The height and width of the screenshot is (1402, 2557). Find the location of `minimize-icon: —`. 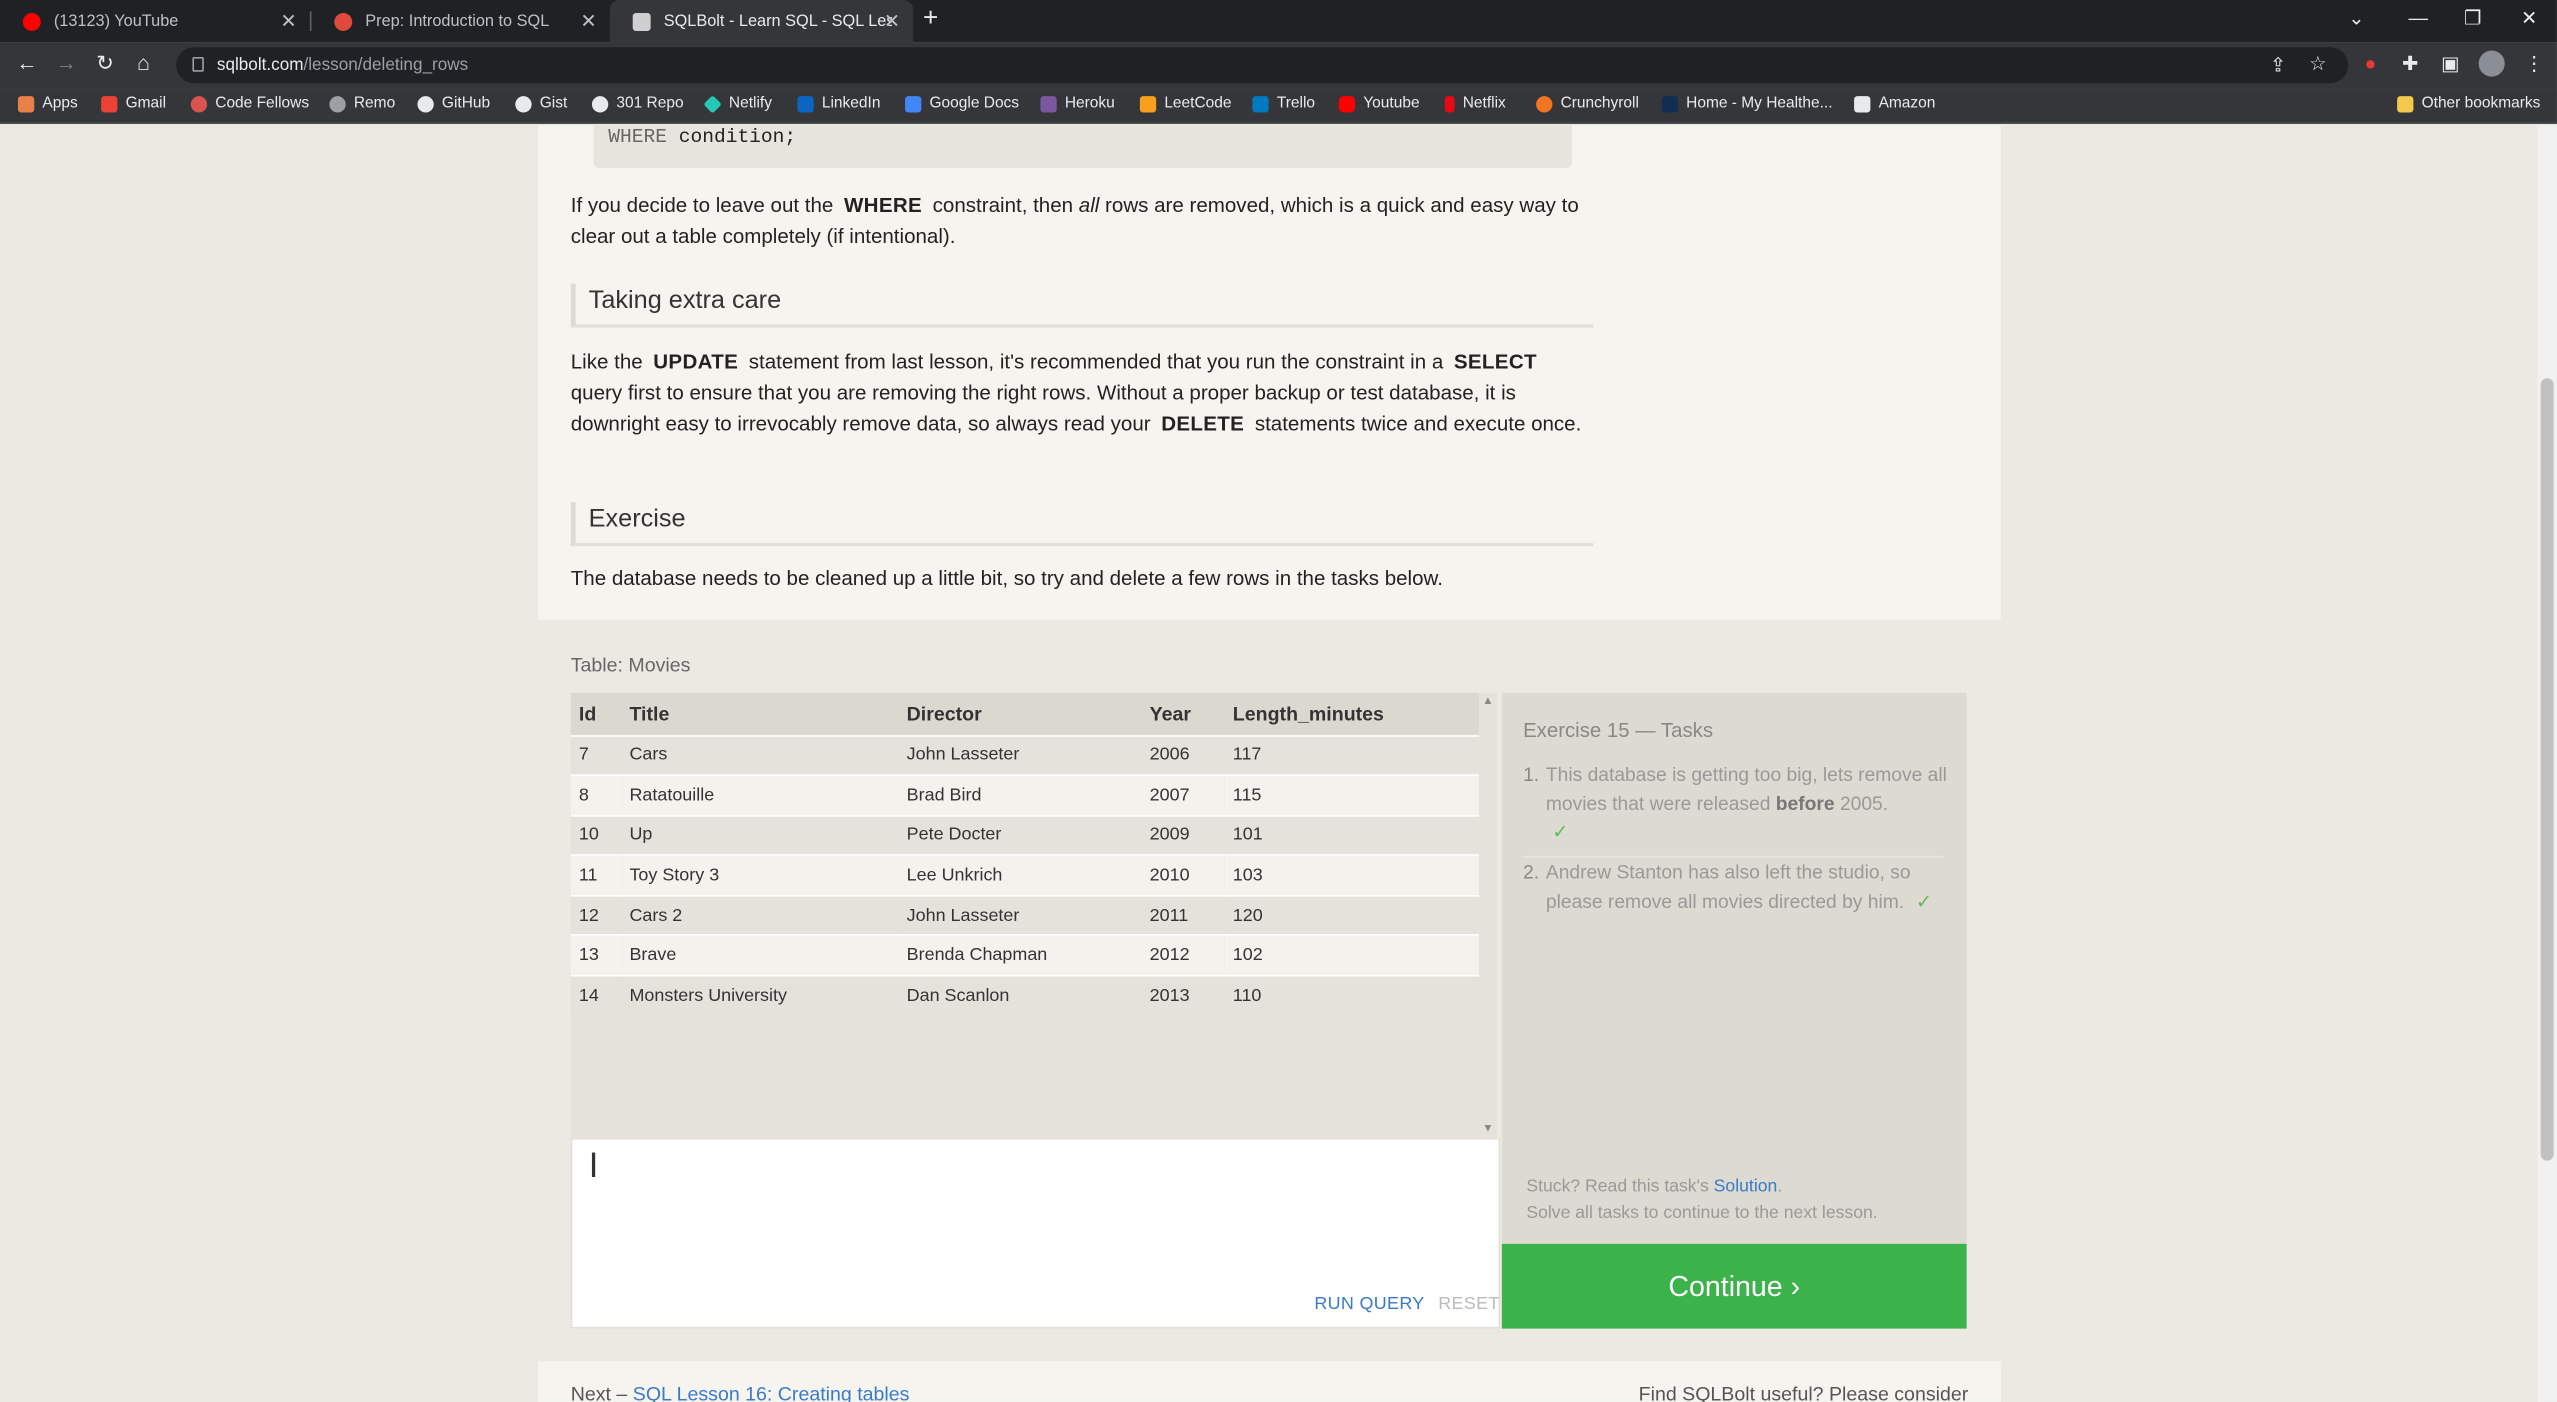

minimize-icon: — is located at coordinates (2419, 18).